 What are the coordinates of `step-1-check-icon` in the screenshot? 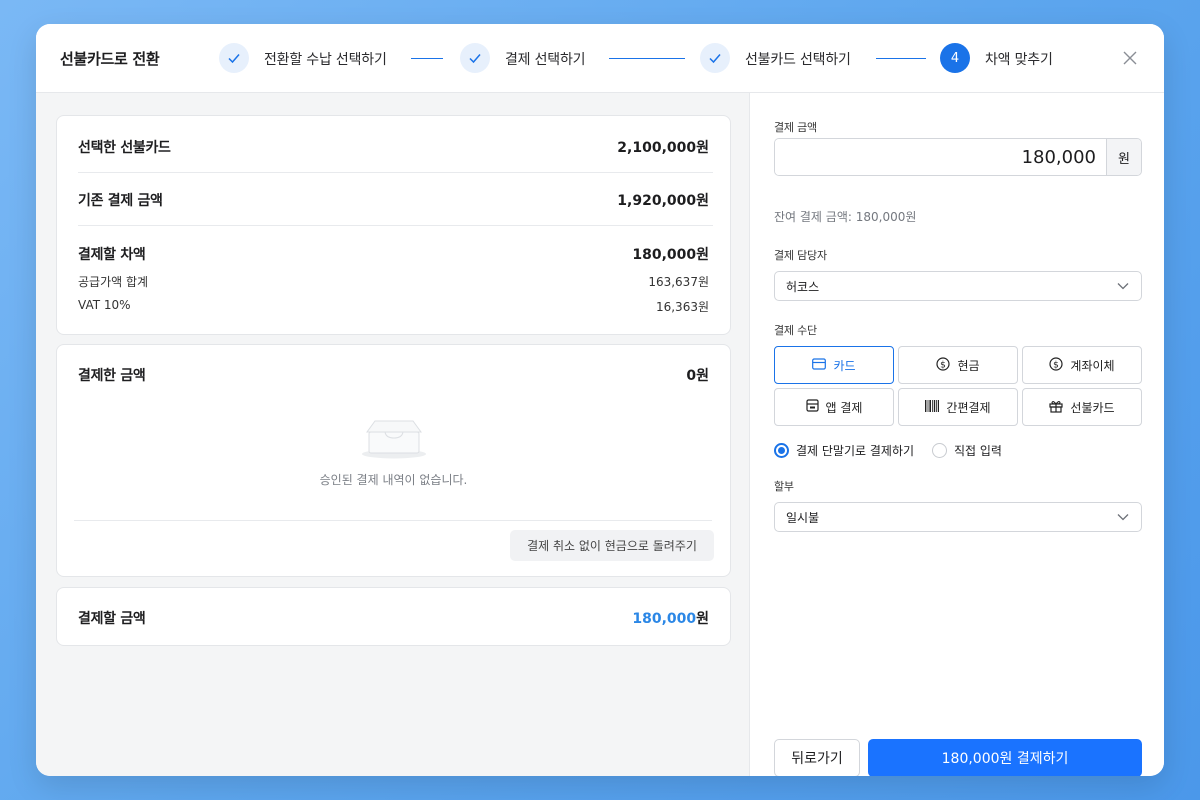 It's located at (234, 58).